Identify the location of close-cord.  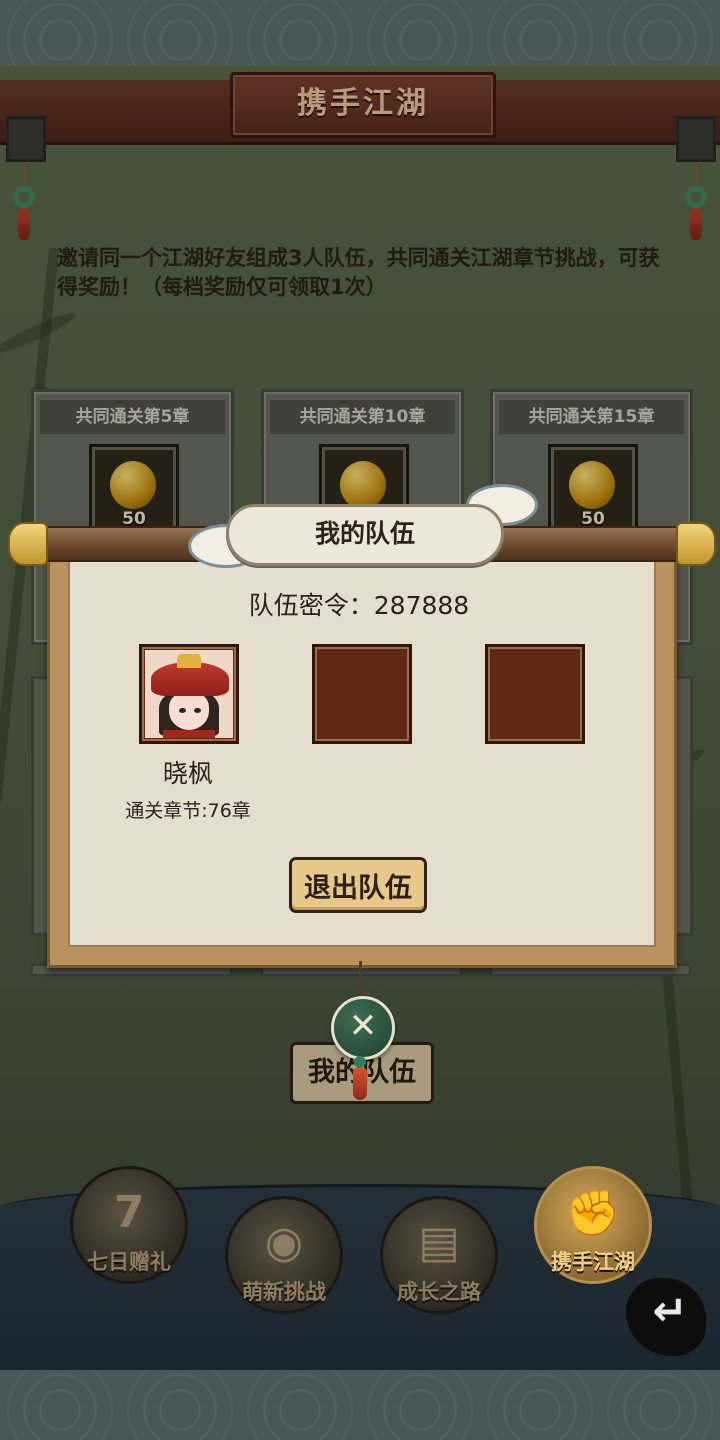
(360, 979).